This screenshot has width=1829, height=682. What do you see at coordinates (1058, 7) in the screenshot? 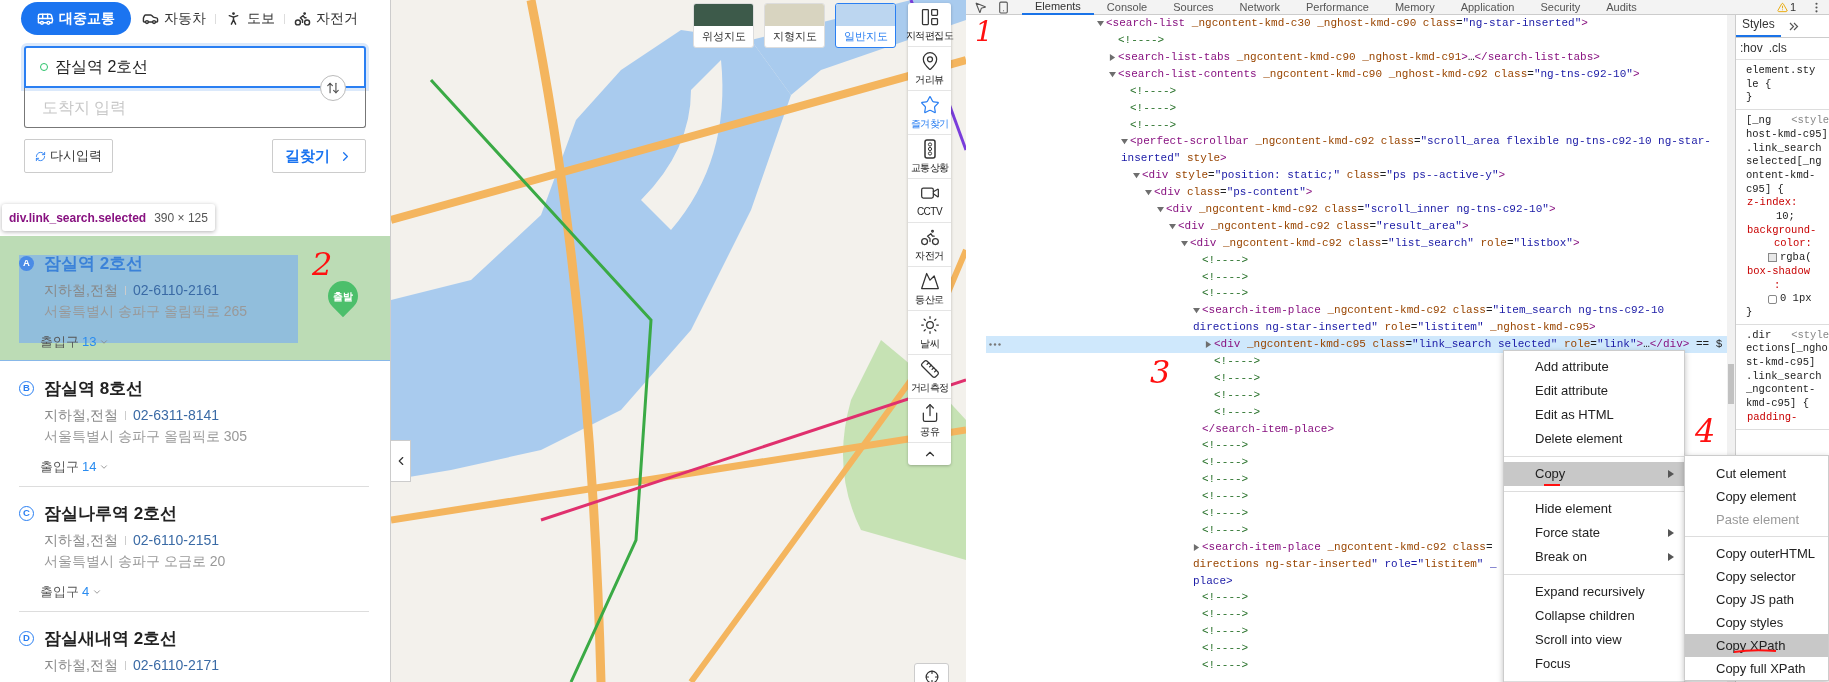
I see `devtools-tab: Elements` at bounding box center [1058, 7].